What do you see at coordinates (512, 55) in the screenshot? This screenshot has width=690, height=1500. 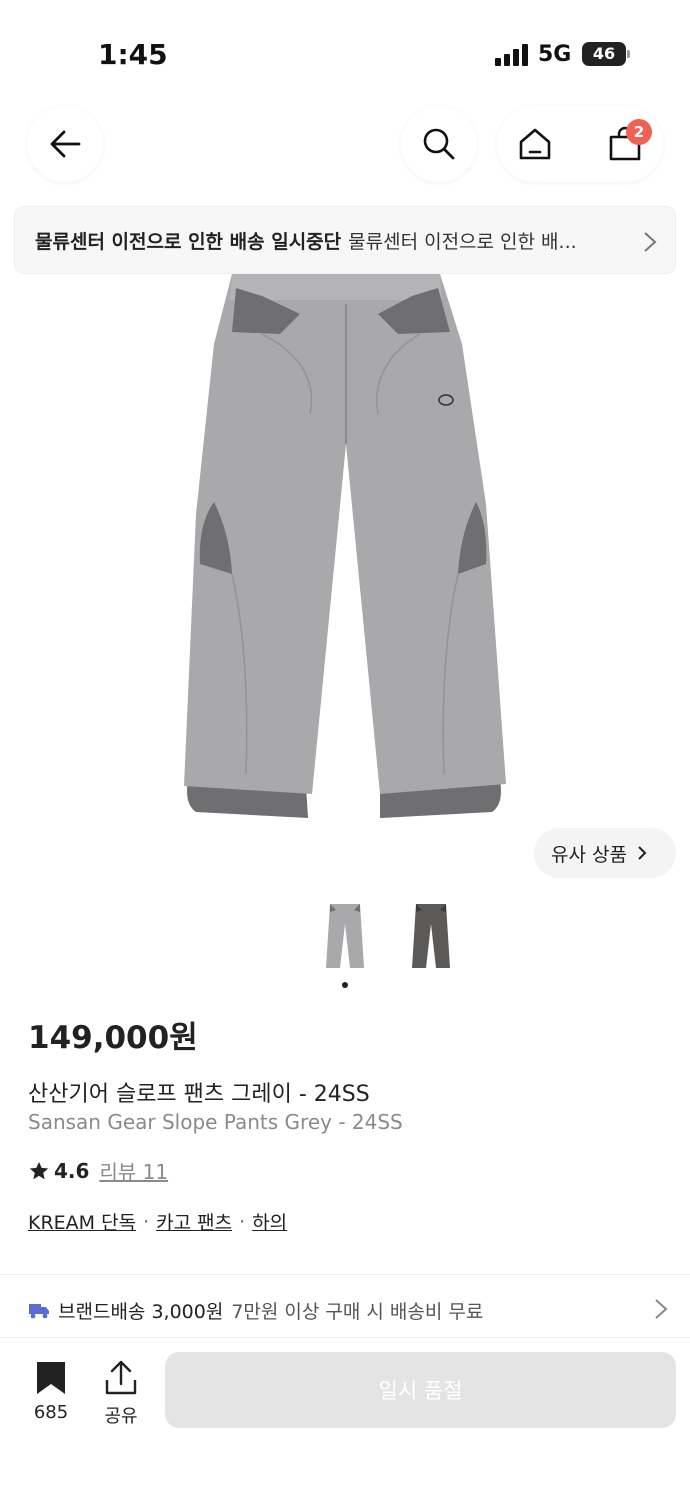 I see `signal-icon` at bounding box center [512, 55].